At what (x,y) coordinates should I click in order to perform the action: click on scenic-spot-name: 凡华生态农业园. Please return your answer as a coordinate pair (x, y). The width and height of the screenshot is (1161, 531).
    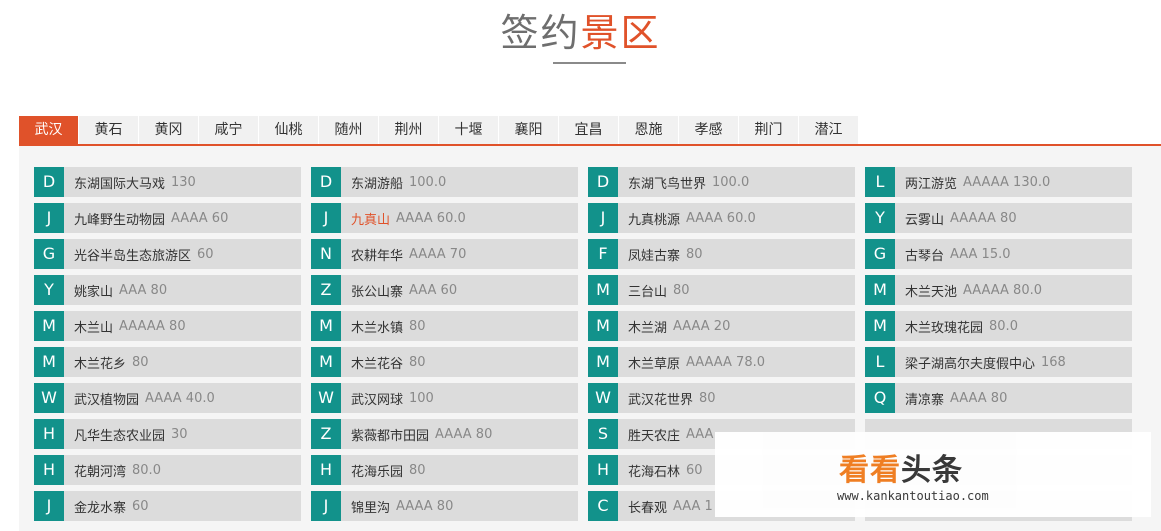
    Looking at the image, I should click on (119, 434).